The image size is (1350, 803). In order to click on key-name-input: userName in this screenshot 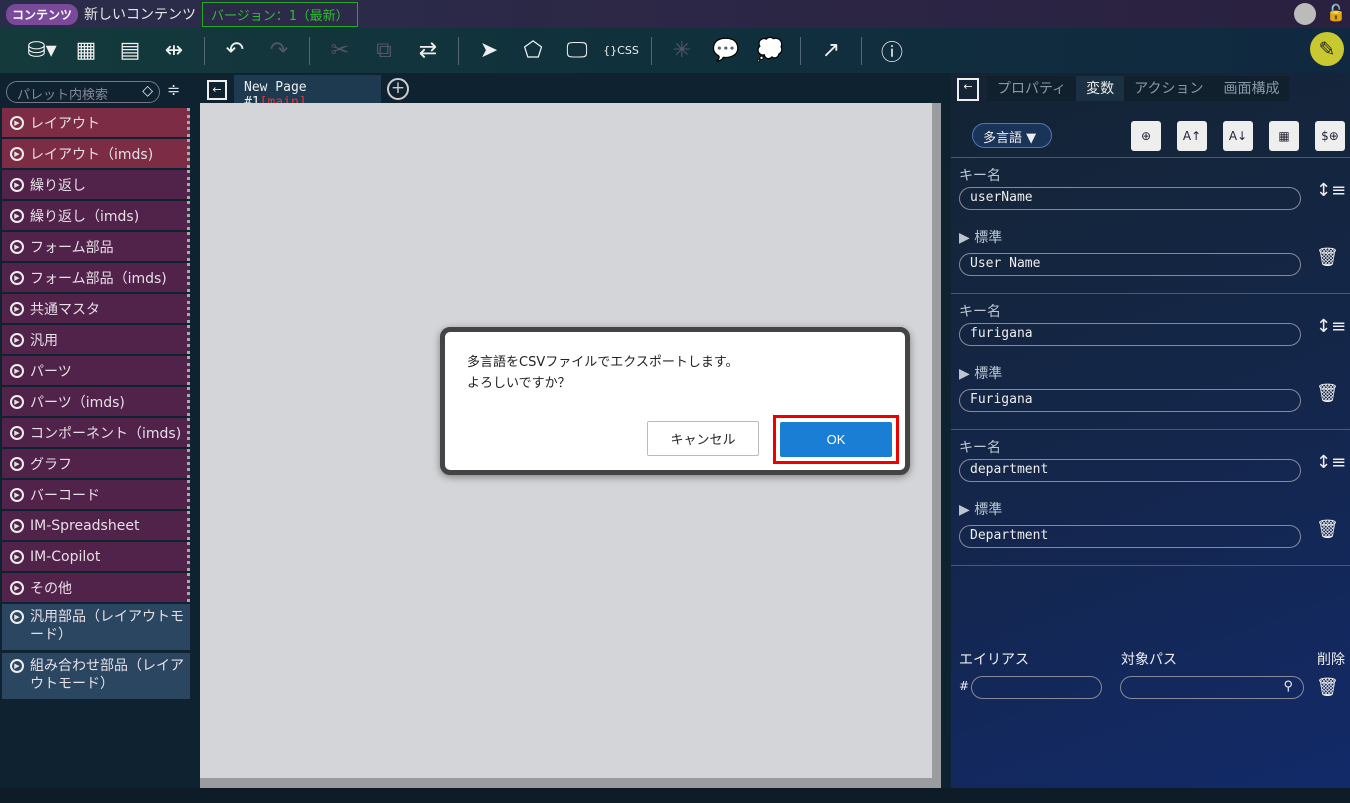, I will do `click(1130, 198)`.